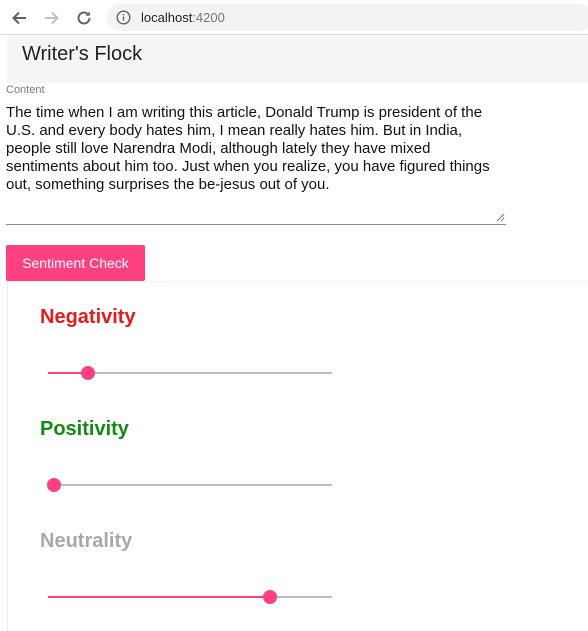 Image resolution: width=588 pixels, height=631 pixels. Describe the element at coordinates (19, 18) in the screenshot. I see `back-icon` at that location.